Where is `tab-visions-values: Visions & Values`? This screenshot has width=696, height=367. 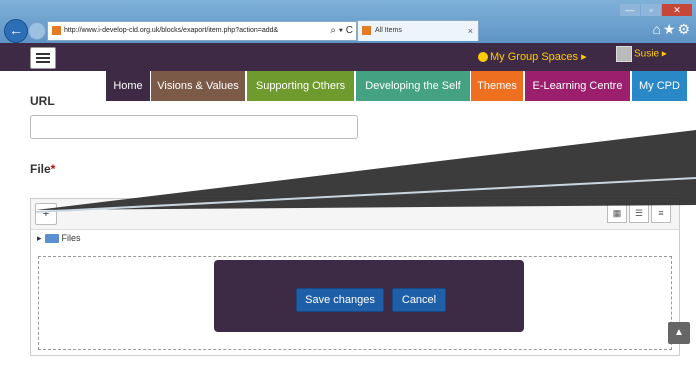 tab-visions-values: Visions & Values is located at coordinates (198, 86).